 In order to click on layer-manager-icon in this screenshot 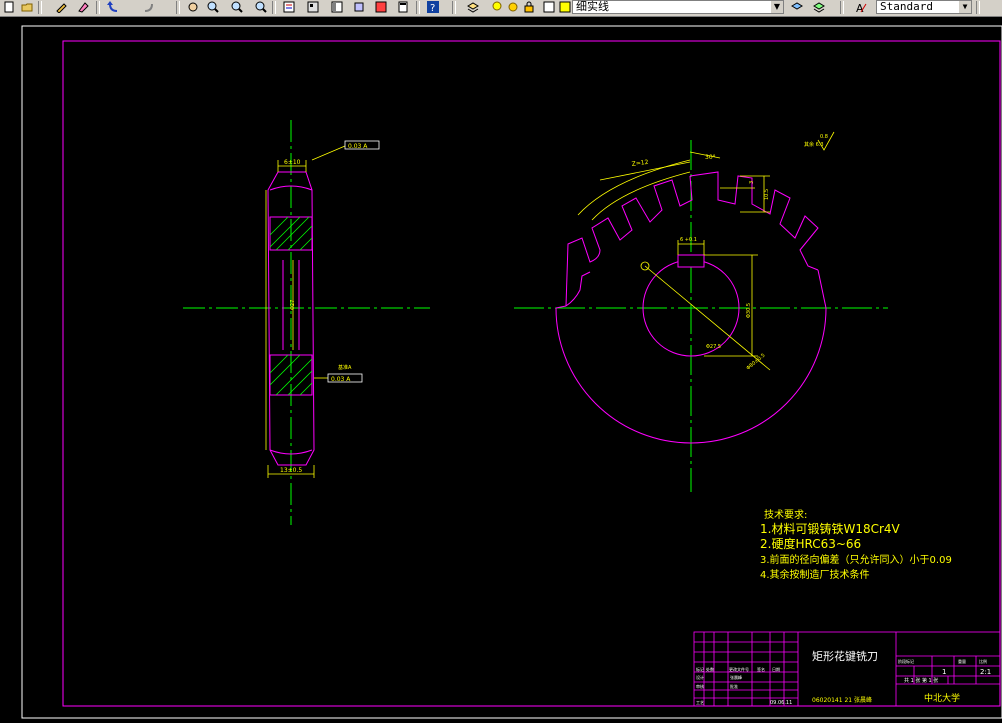, I will do `click(819, 7)`.